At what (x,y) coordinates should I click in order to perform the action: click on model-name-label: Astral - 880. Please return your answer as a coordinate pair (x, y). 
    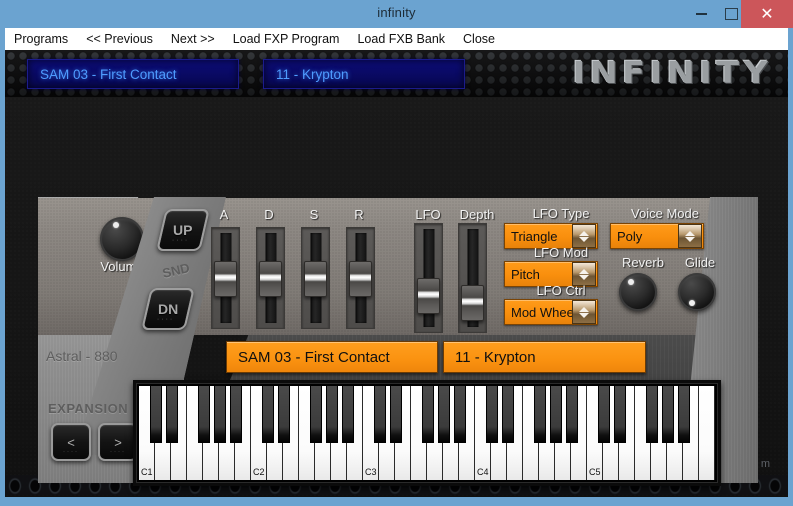
    Looking at the image, I should click on (82, 356).